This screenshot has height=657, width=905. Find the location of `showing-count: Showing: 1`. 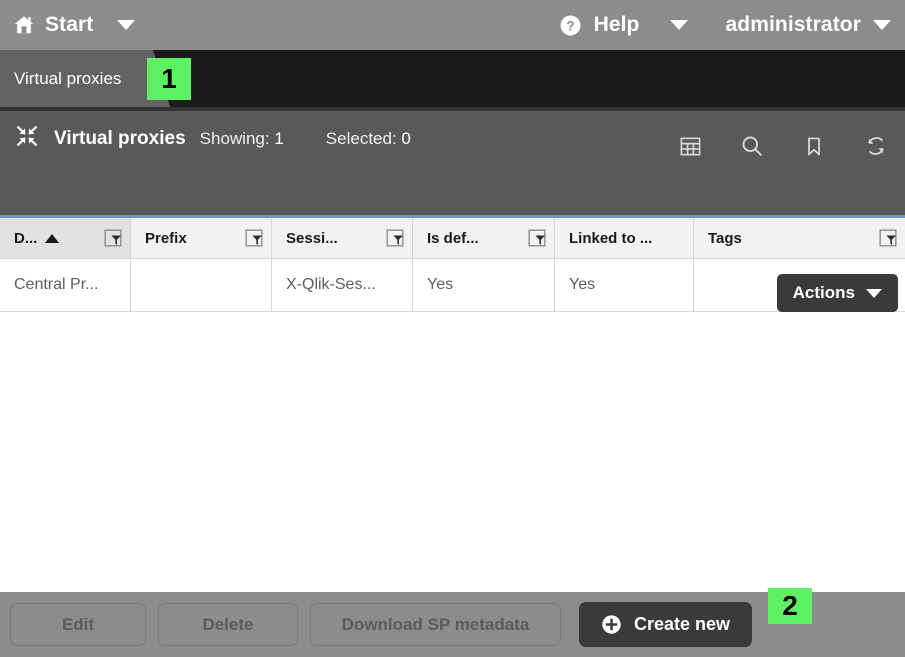

showing-count: Showing: 1 is located at coordinates (242, 139).